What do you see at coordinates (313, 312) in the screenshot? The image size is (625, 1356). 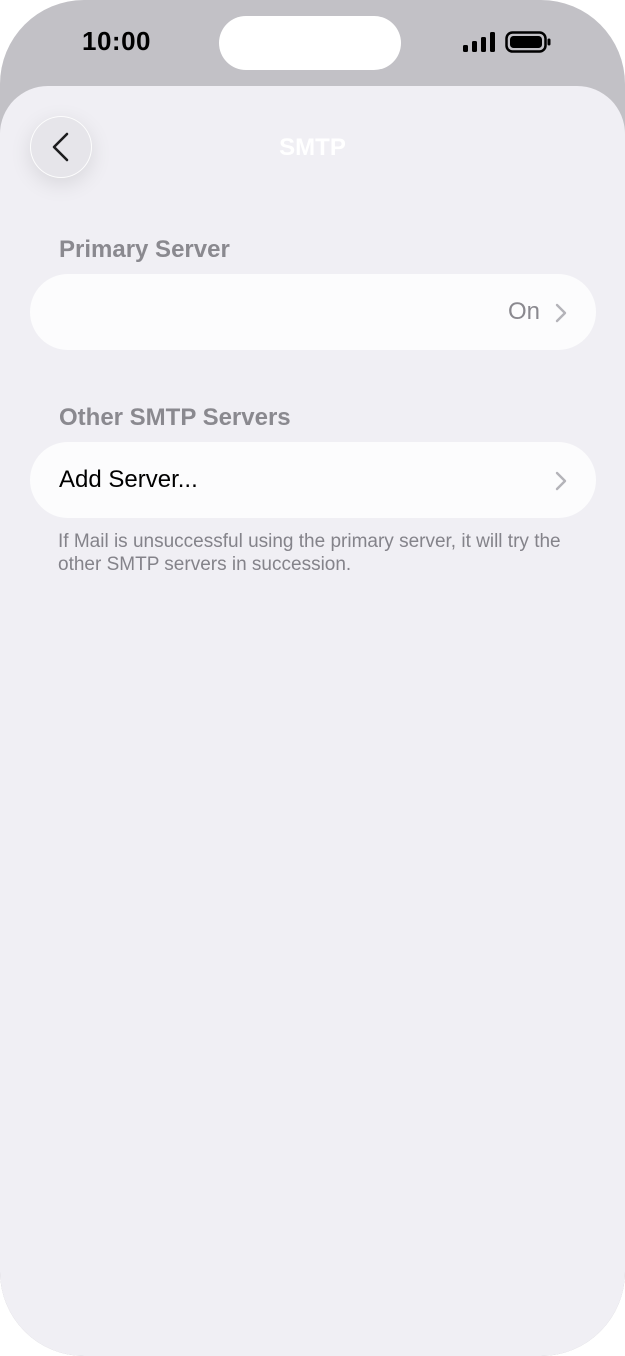 I see `primary-server-row: On` at bounding box center [313, 312].